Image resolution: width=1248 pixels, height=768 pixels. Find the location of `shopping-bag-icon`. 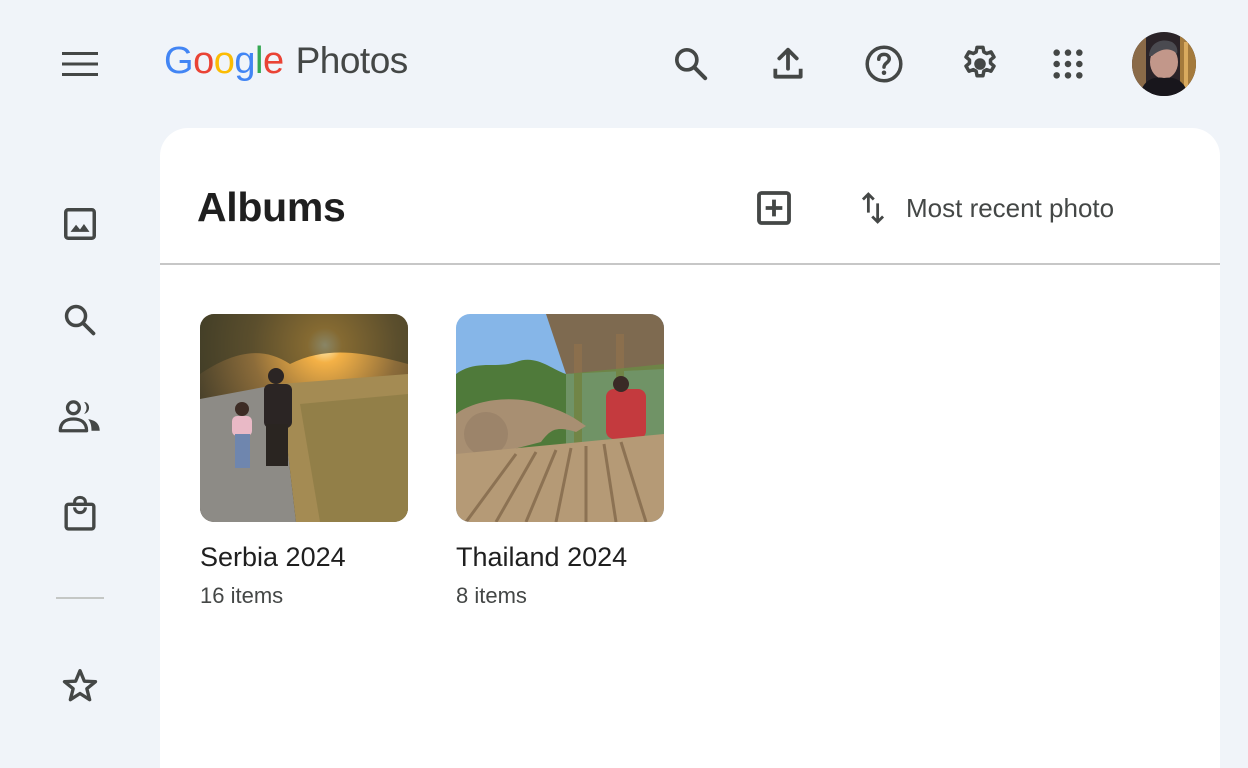

shopping-bag-icon is located at coordinates (80, 513).